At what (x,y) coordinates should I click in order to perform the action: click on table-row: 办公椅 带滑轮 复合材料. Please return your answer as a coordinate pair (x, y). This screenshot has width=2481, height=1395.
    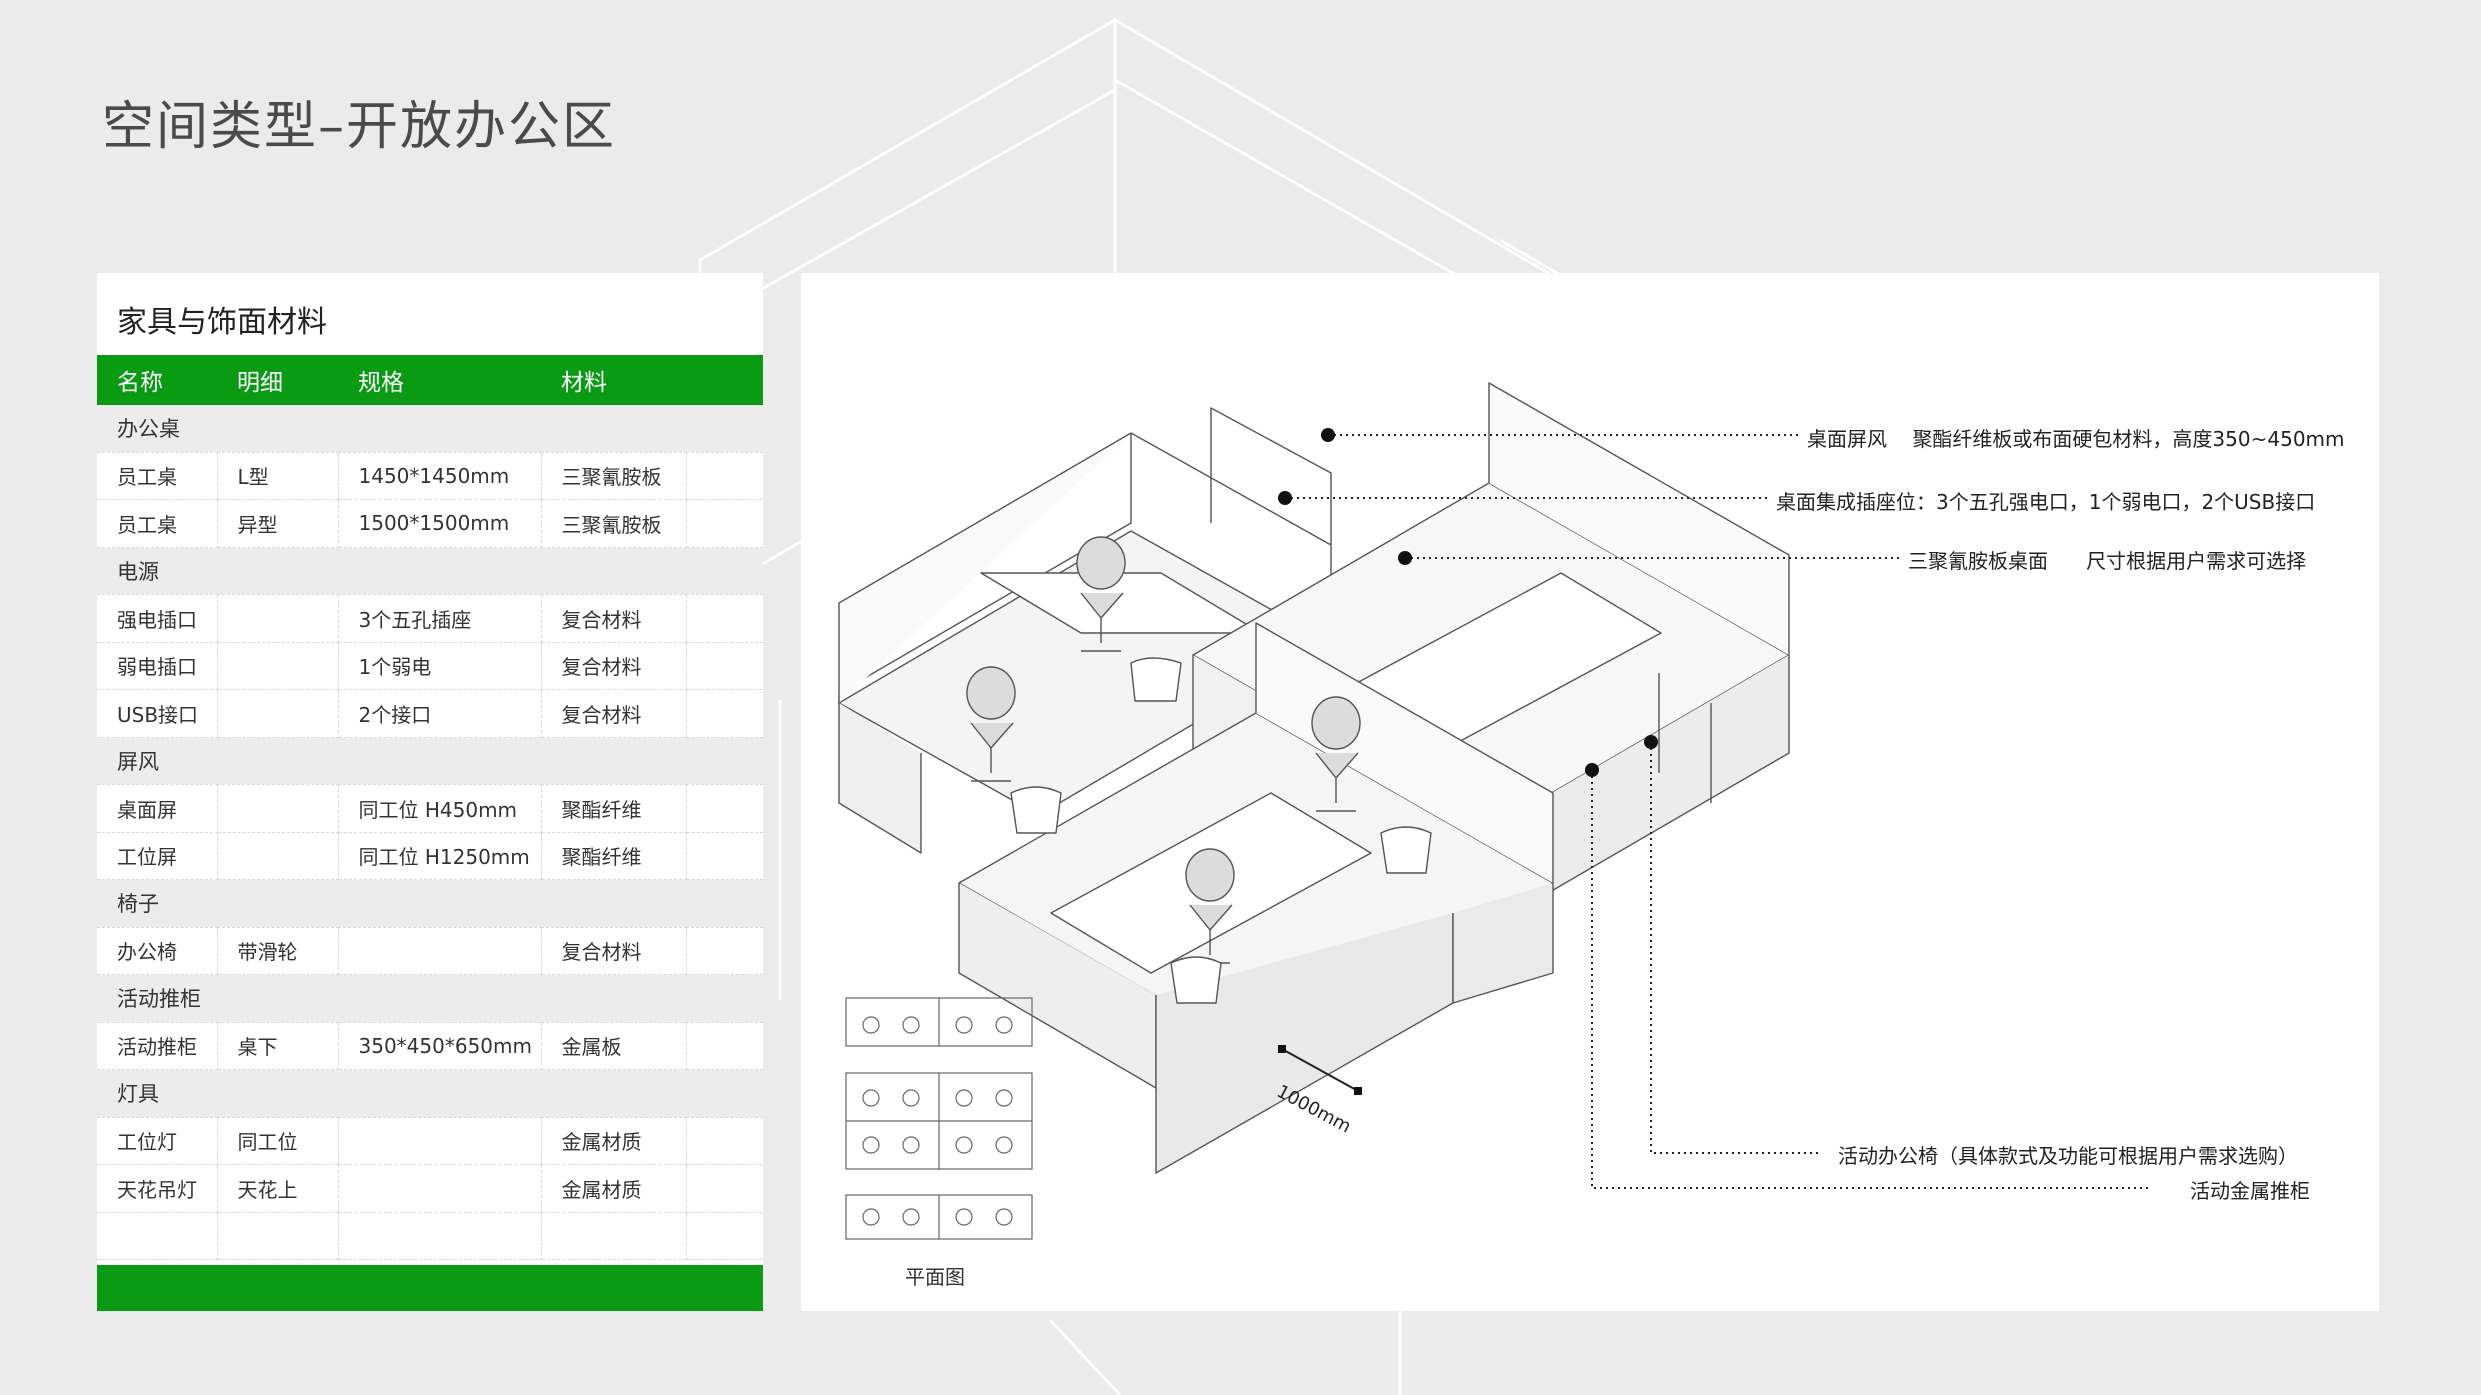
    Looking at the image, I should click on (430, 951).